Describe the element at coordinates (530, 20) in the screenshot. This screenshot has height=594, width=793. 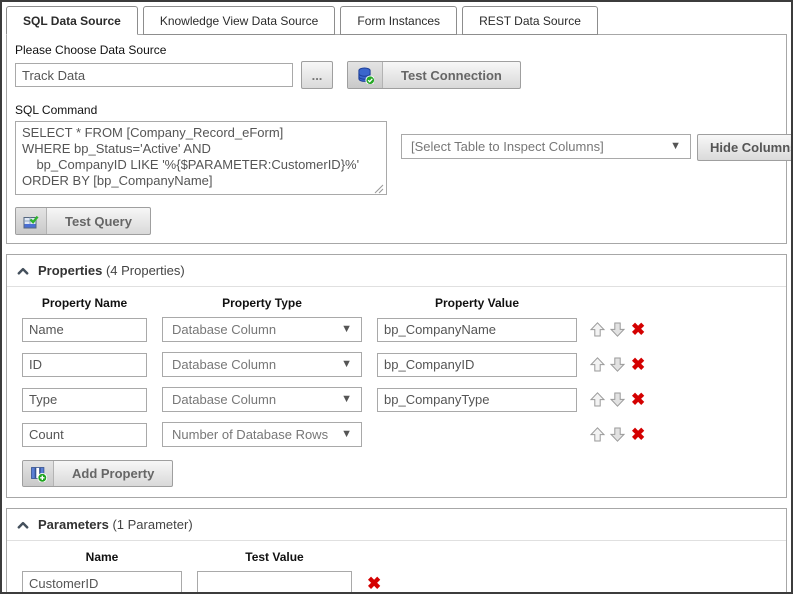
I see `tab-rest-data-source: REST Data Source` at that location.